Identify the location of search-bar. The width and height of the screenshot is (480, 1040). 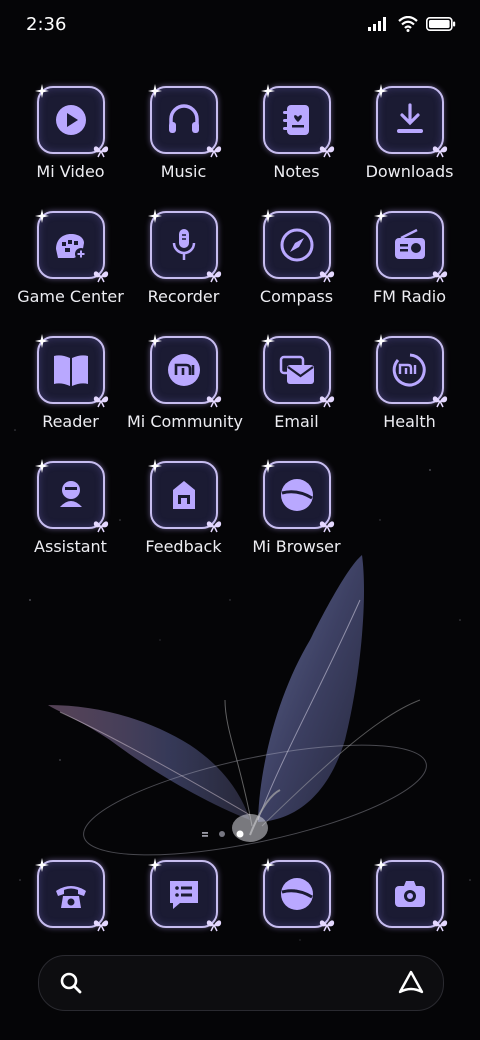
(241, 983).